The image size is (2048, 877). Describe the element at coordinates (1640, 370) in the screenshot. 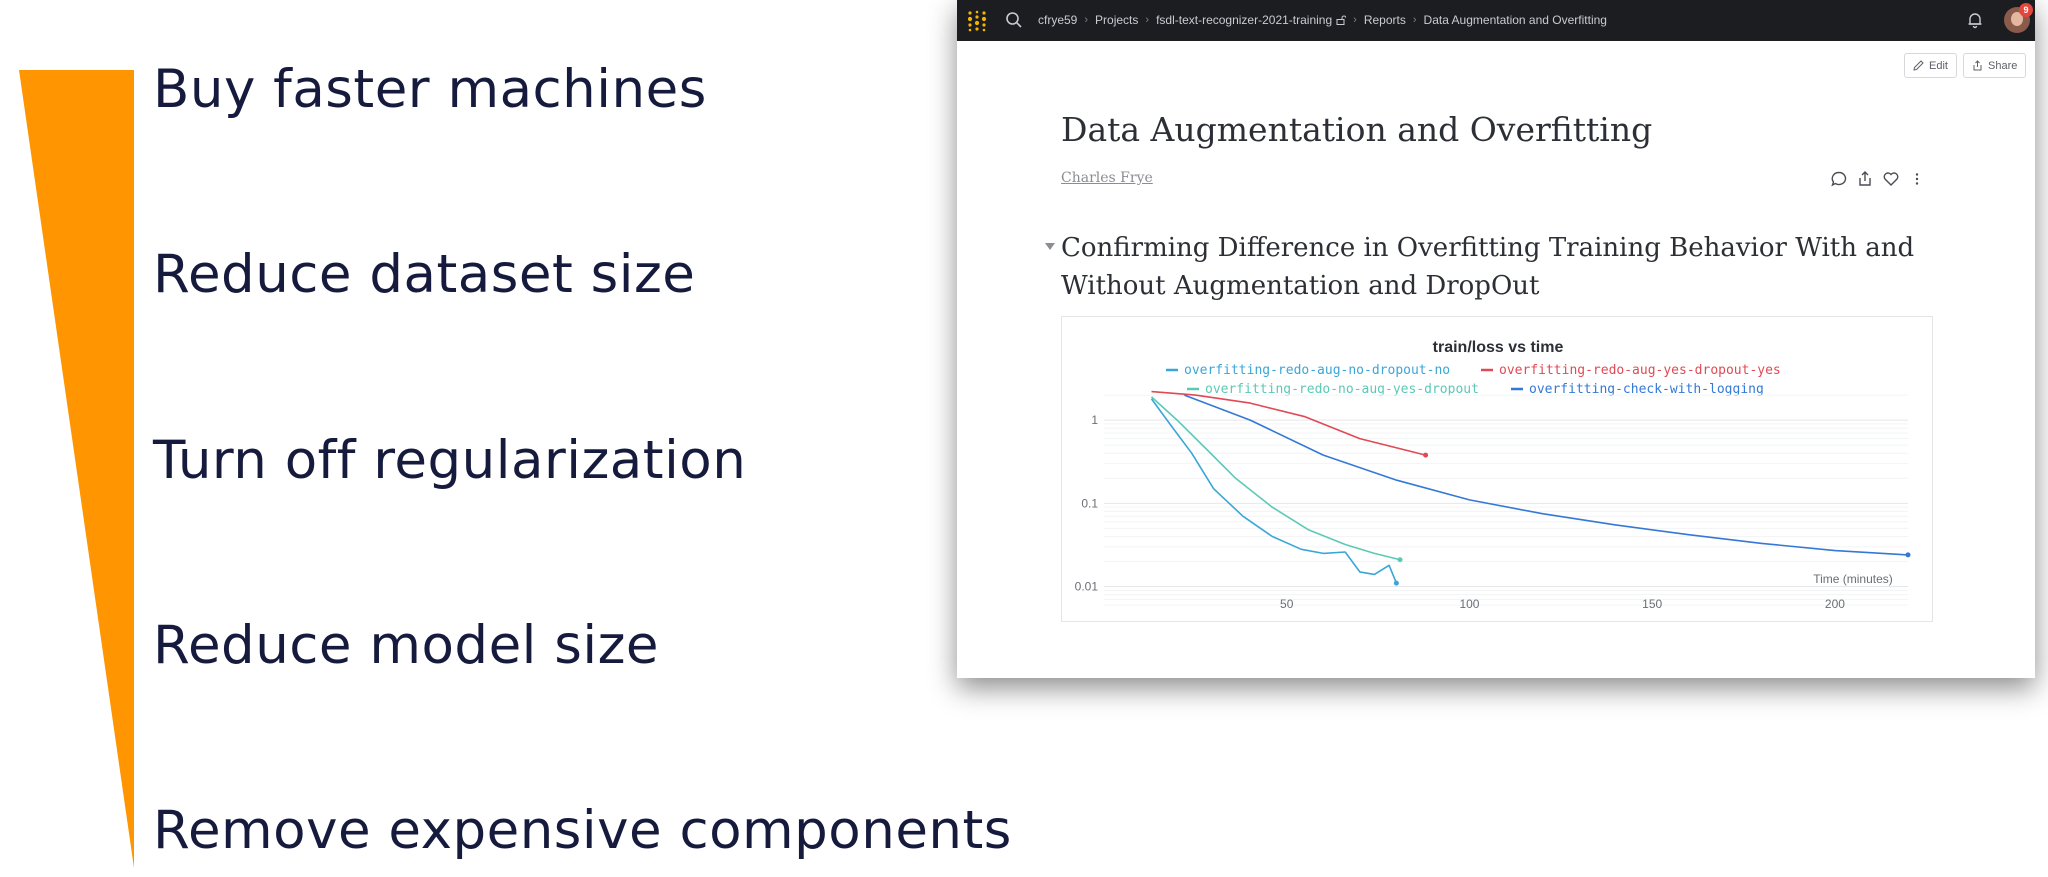

I see `legend-entry: overfitting-redo-aug-yes-dropout-yes` at that location.